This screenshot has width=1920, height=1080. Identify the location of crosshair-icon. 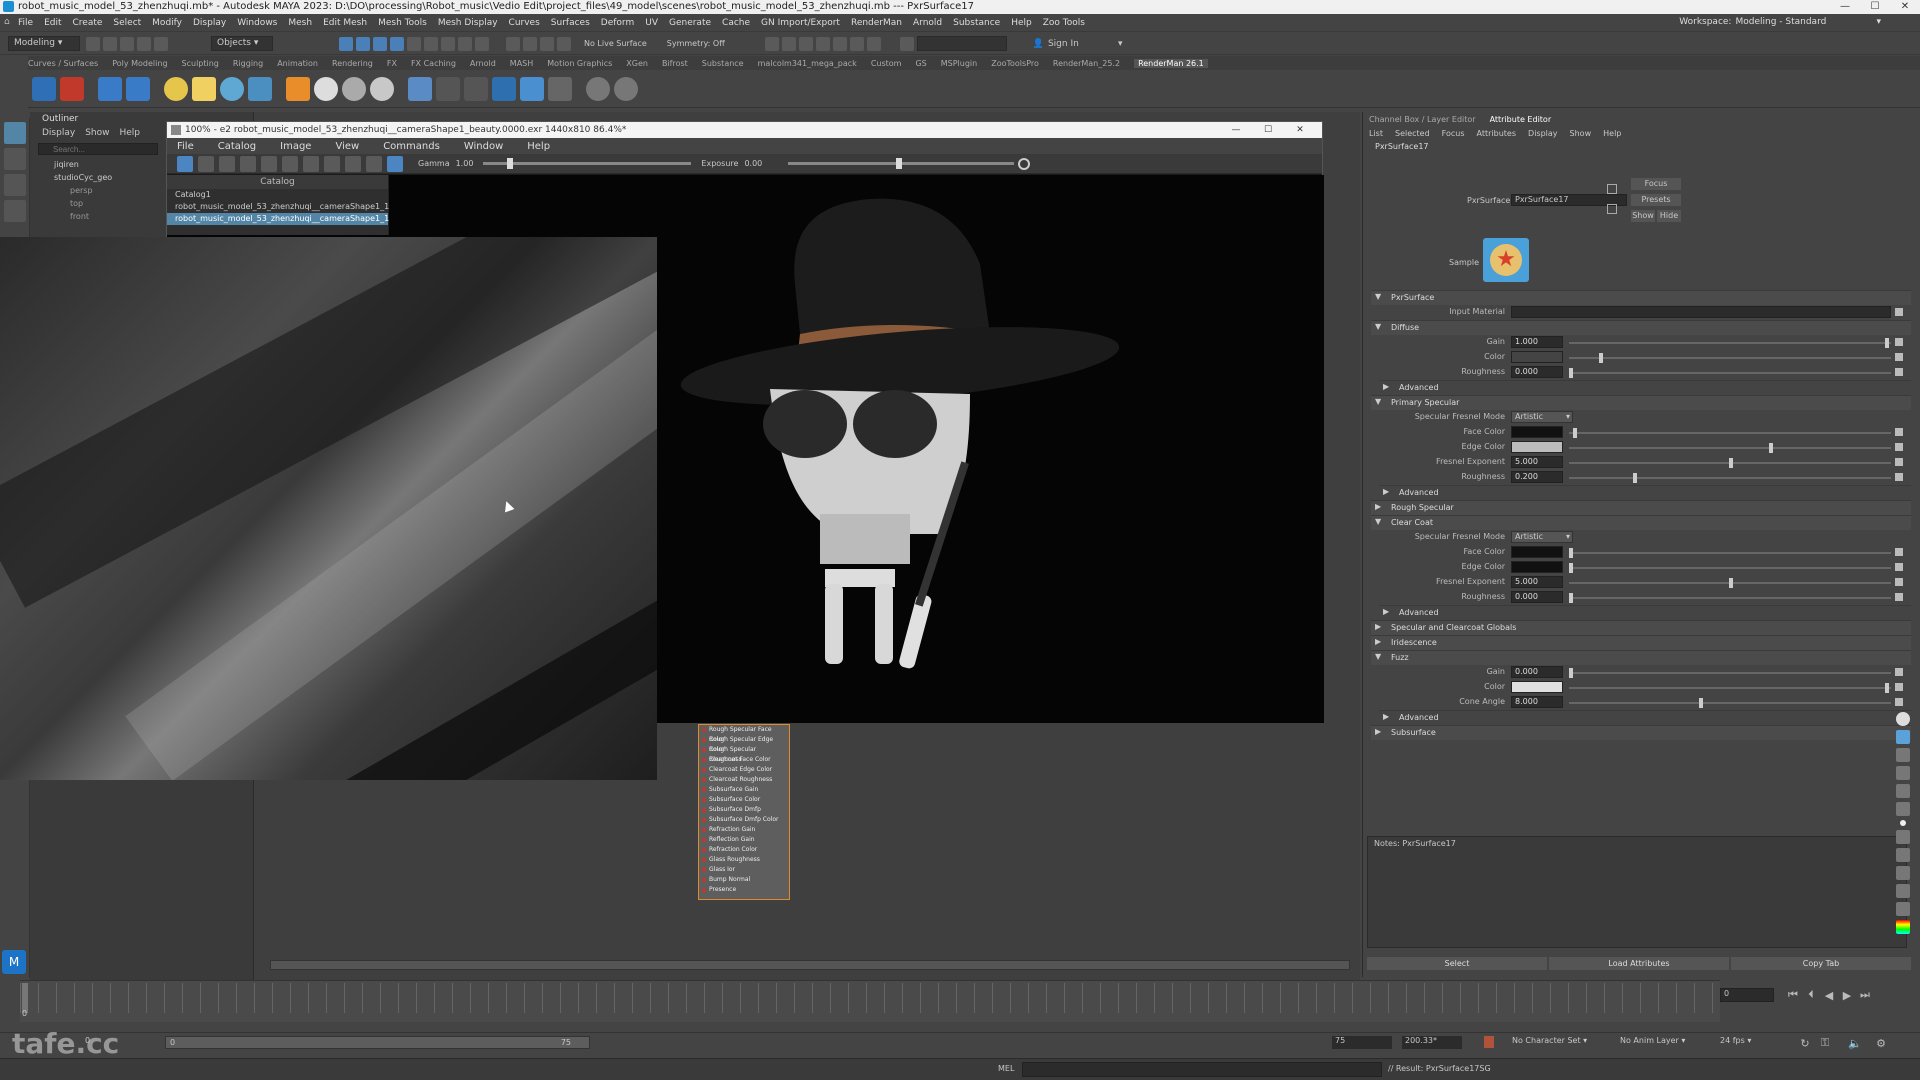
(353, 163).